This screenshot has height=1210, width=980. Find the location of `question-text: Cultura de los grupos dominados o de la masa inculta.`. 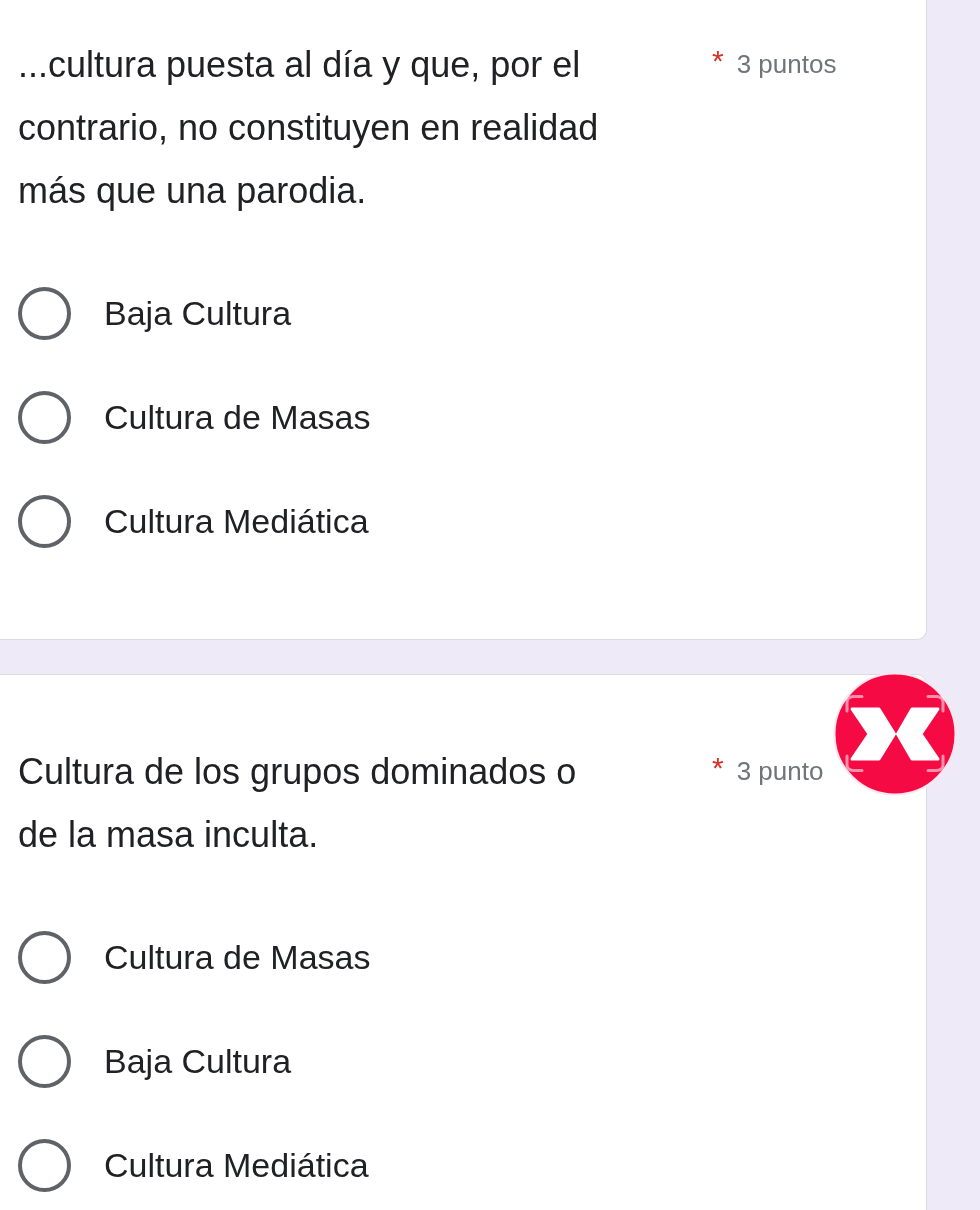

question-text: Cultura de los grupos dominados o de la masa inculta. is located at coordinates (297, 803).